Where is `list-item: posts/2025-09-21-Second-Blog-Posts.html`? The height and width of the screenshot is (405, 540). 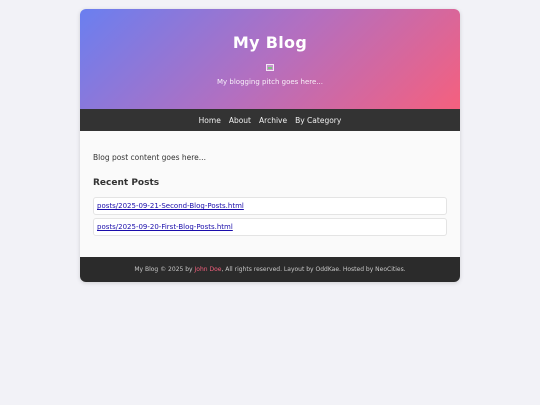 list-item: posts/2025-09-21-Second-Blog-Posts.html is located at coordinates (270, 206).